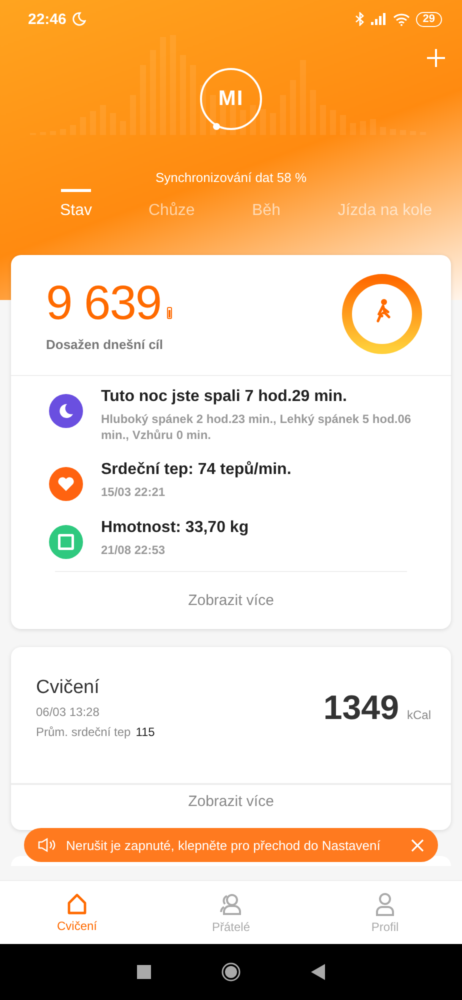 The width and height of the screenshot is (462, 1000). What do you see at coordinates (66, 542) in the screenshot?
I see `scale-icon` at bounding box center [66, 542].